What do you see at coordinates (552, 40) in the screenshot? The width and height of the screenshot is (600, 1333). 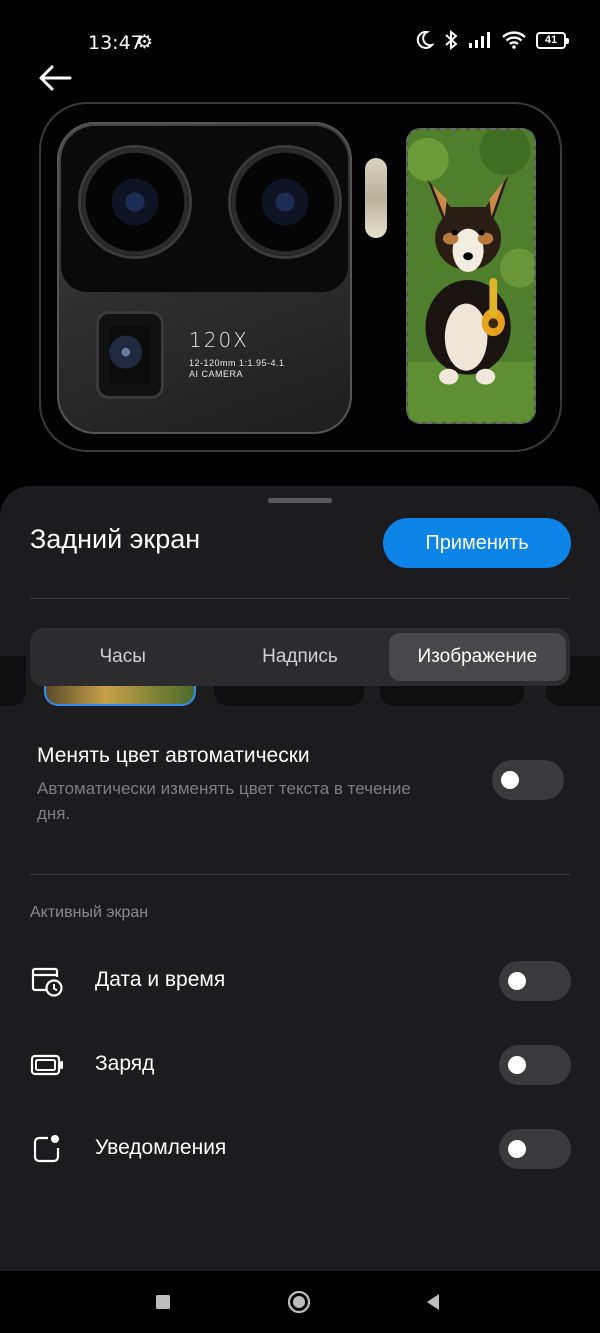 I see `battery-icon: 41` at bounding box center [552, 40].